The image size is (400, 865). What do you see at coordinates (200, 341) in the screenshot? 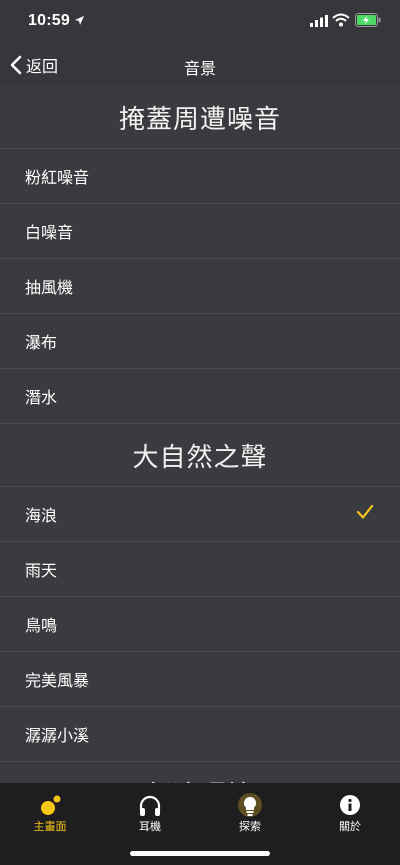
I see `list-item-waterfall: 瀑布` at bounding box center [200, 341].